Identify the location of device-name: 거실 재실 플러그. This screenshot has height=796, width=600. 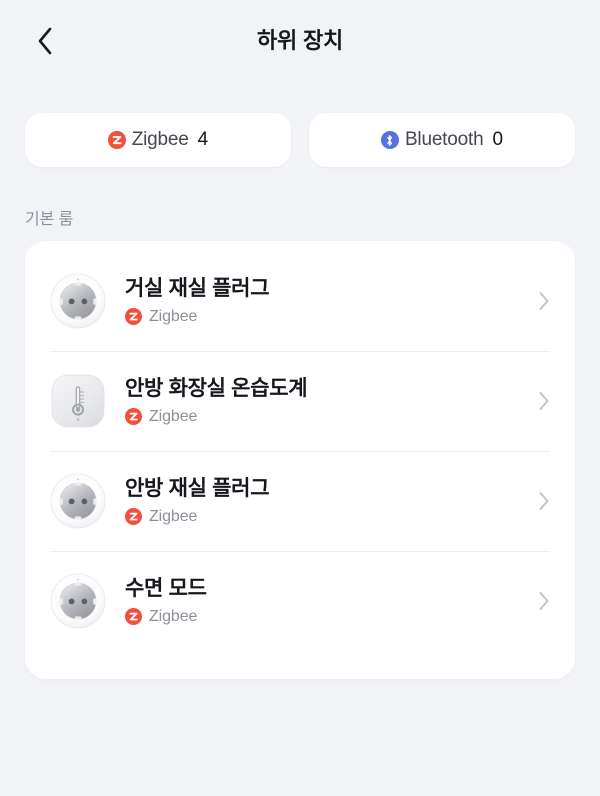
(197, 289).